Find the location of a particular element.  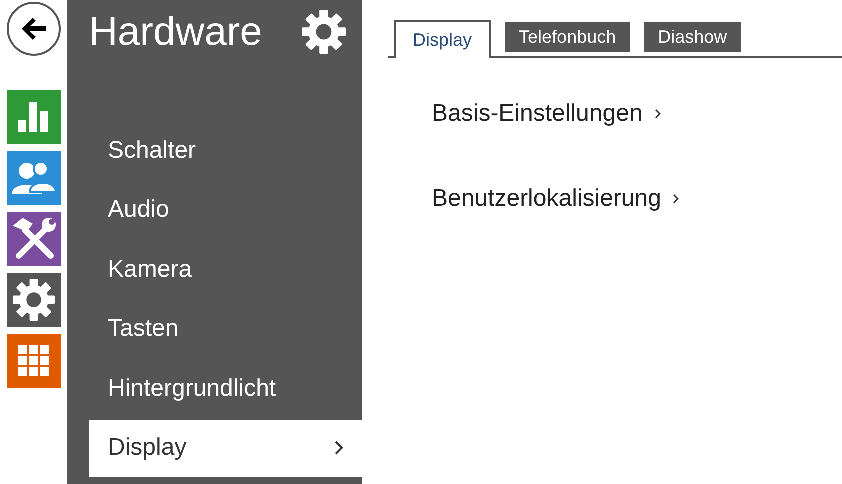

tools-tile is located at coordinates (33, 239).